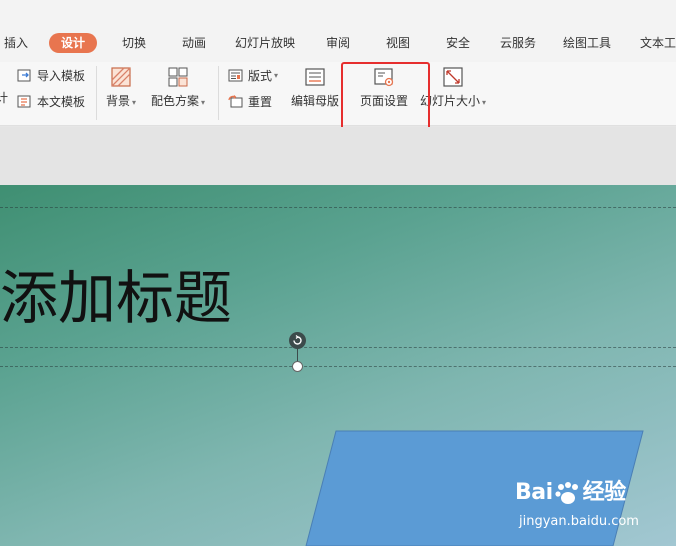 Image resolution: width=676 pixels, height=546 pixels. I want to click on page-setup-button: 页面设置, so click(384, 92).